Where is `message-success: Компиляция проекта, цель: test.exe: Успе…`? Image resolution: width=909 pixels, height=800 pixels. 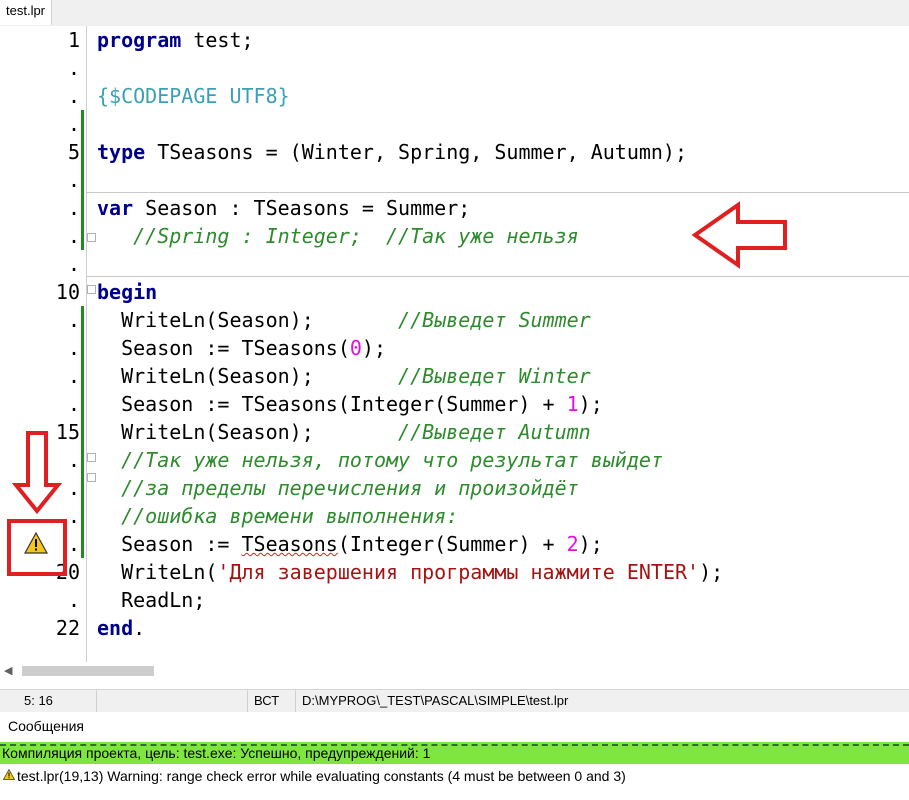 message-success: Компиляция проекта, цель: test.exe: Успе… is located at coordinates (454, 753).